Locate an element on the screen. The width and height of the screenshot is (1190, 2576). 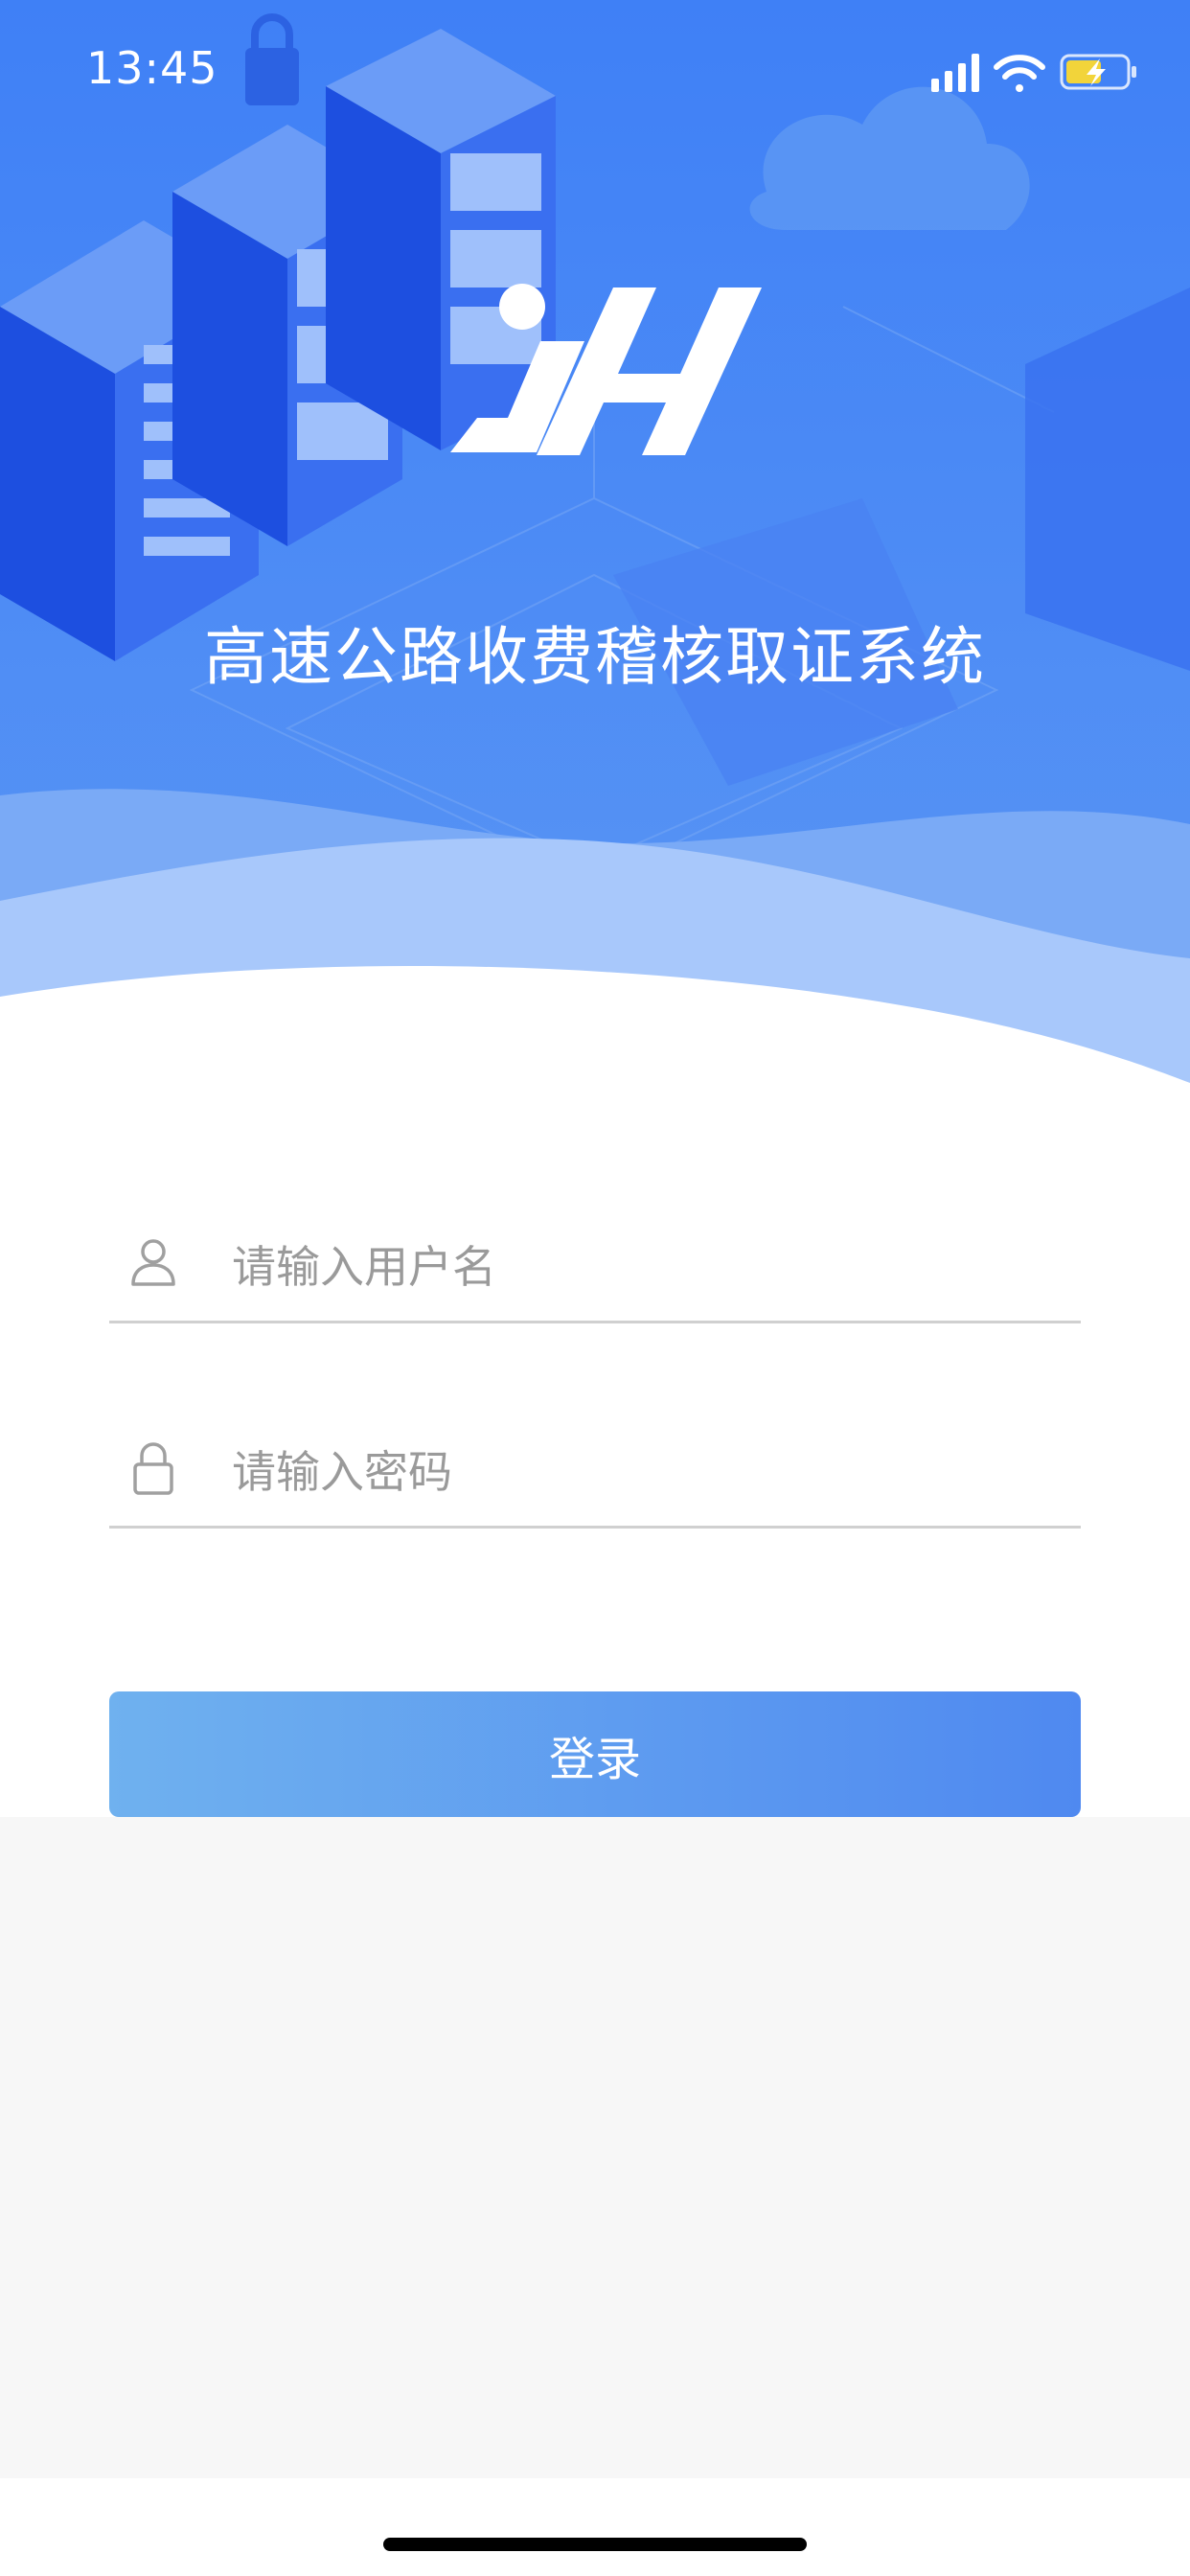
username-field is located at coordinates (595, 1269).